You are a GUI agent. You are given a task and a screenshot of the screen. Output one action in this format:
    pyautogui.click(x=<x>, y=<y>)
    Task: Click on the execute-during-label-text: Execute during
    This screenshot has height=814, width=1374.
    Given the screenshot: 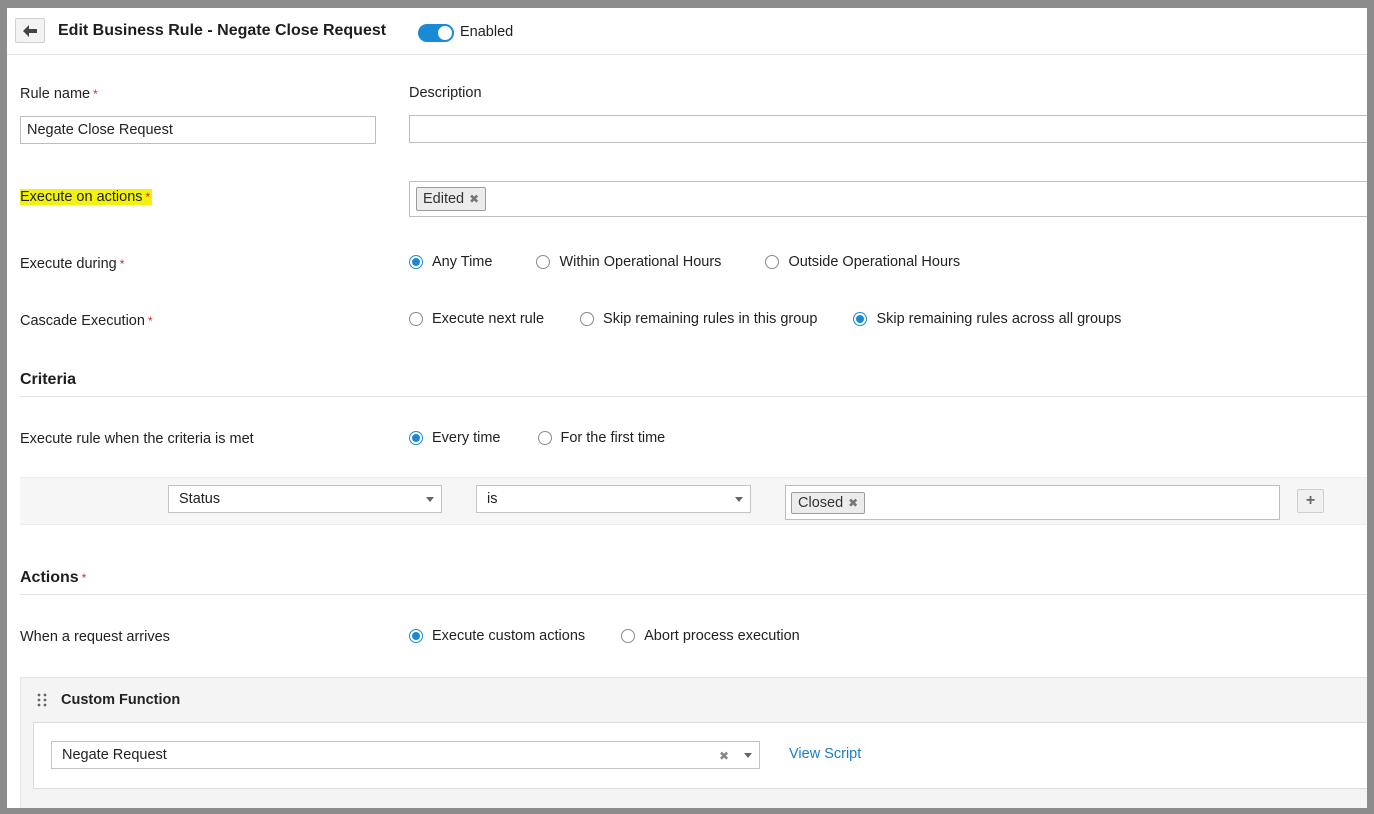 What is the action you would take?
    pyautogui.click(x=68, y=264)
    